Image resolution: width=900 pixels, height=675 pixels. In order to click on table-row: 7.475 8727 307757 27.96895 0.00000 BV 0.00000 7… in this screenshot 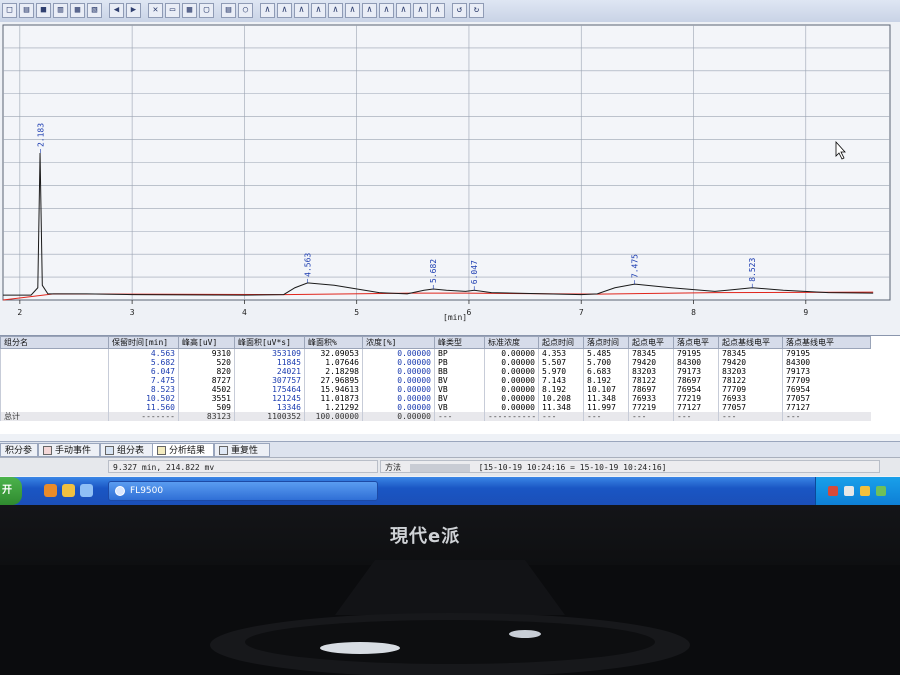, I will do `click(435, 380)`.